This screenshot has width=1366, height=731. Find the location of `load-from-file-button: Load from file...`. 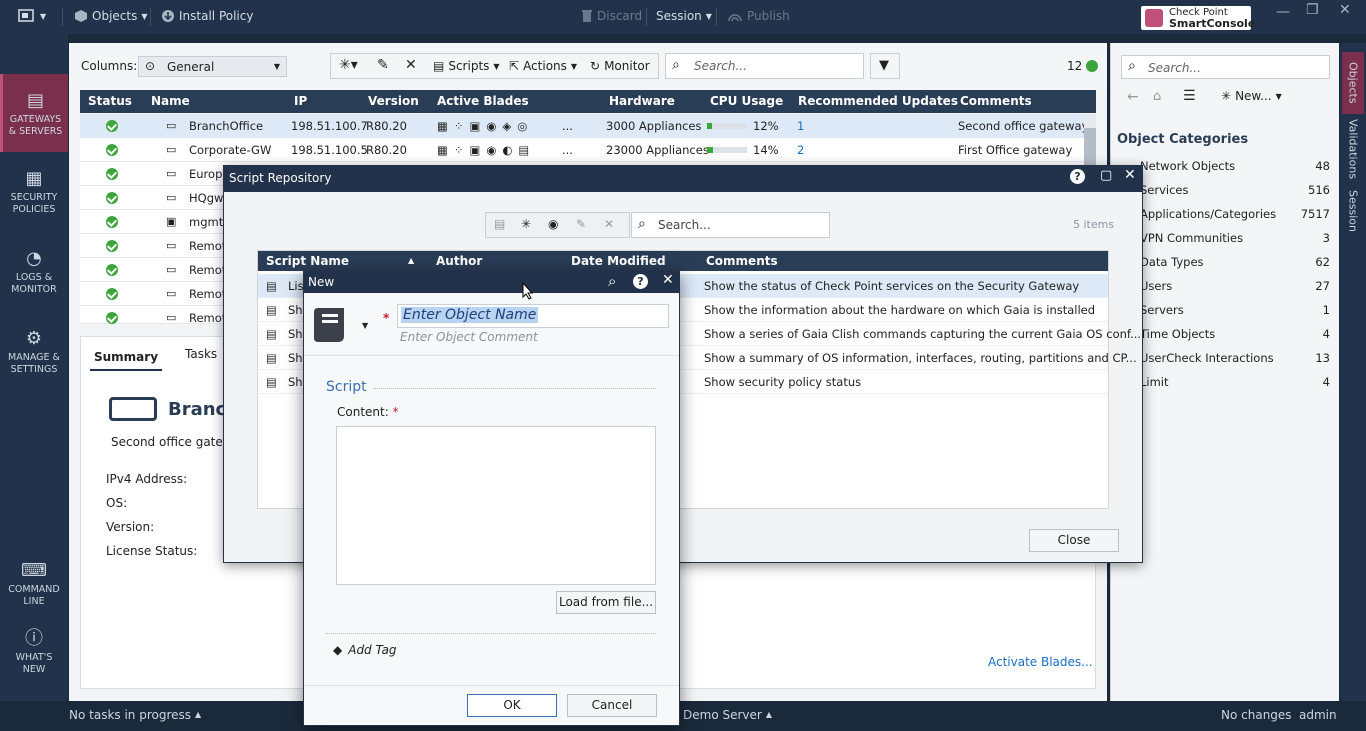

load-from-file-button: Load from file... is located at coordinates (606, 602).